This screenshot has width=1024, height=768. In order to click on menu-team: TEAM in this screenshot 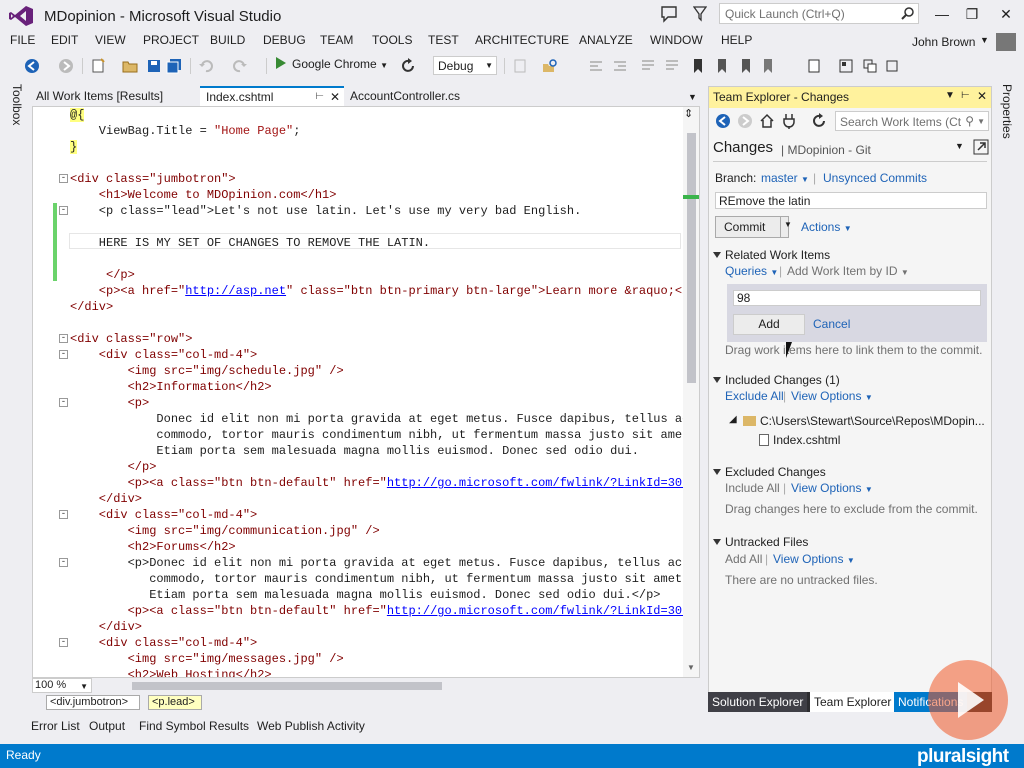, I will do `click(336, 40)`.